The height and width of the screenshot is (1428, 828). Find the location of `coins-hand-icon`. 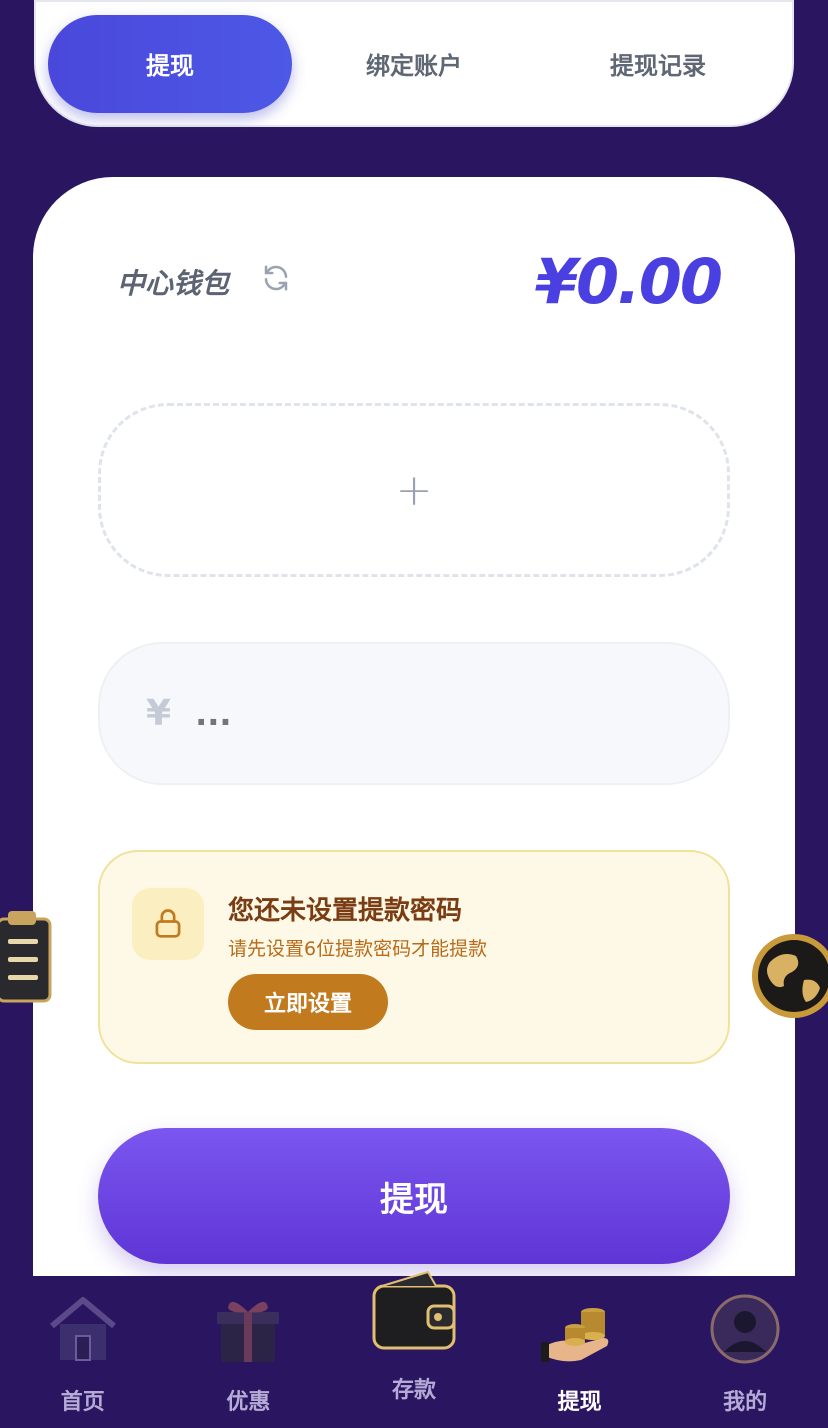

coins-hand-icon is located at coordinates (574, 1335).